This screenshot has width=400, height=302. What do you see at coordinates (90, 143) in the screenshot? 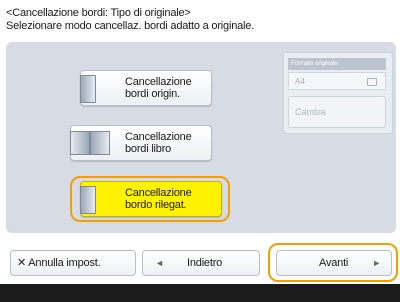
I see `open-book-icon` at bounding box center [90, 143].